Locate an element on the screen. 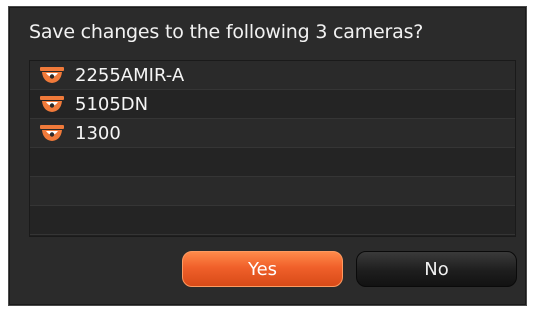 The image size is (535, 314). yes-button: Yes is located at coordinates (262, 269).